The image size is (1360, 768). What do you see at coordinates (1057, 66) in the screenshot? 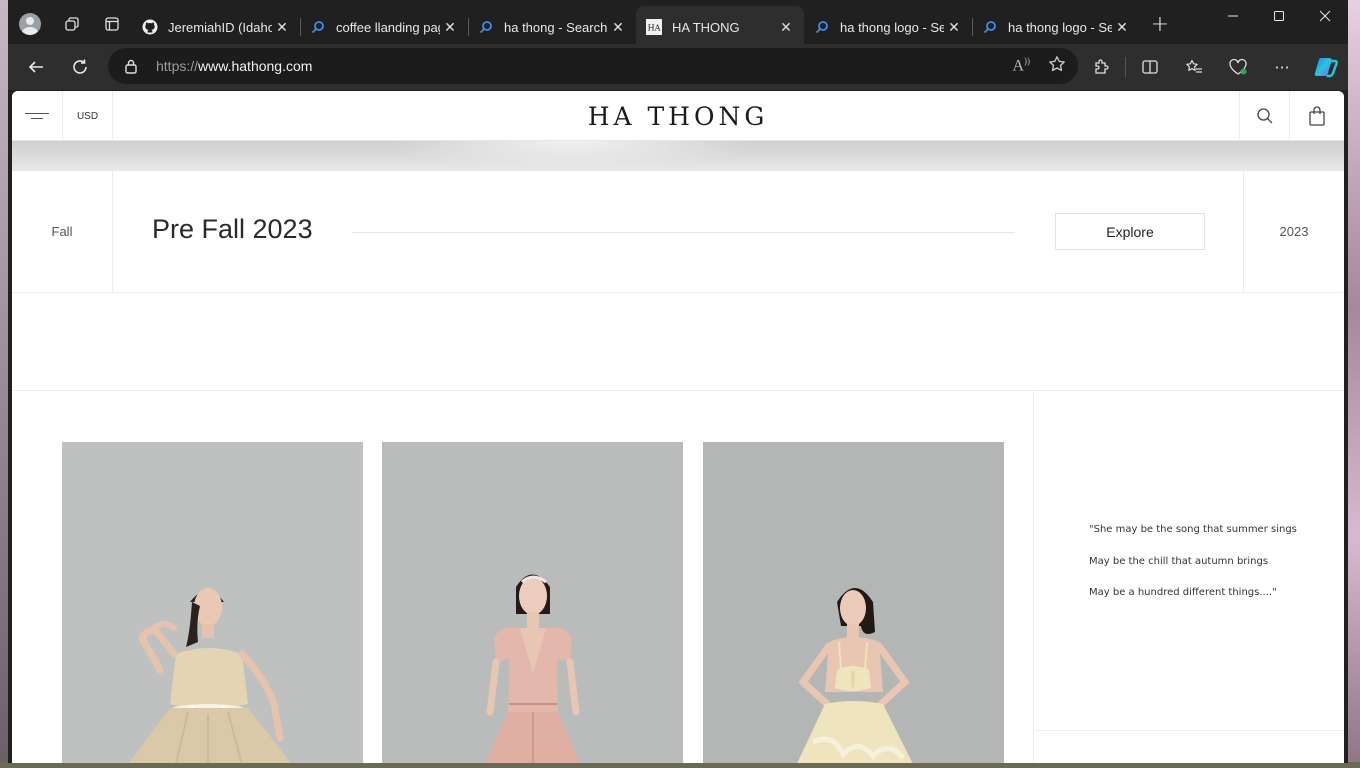
I see `favorite-star-icon` at bounding box center [1057, 66].